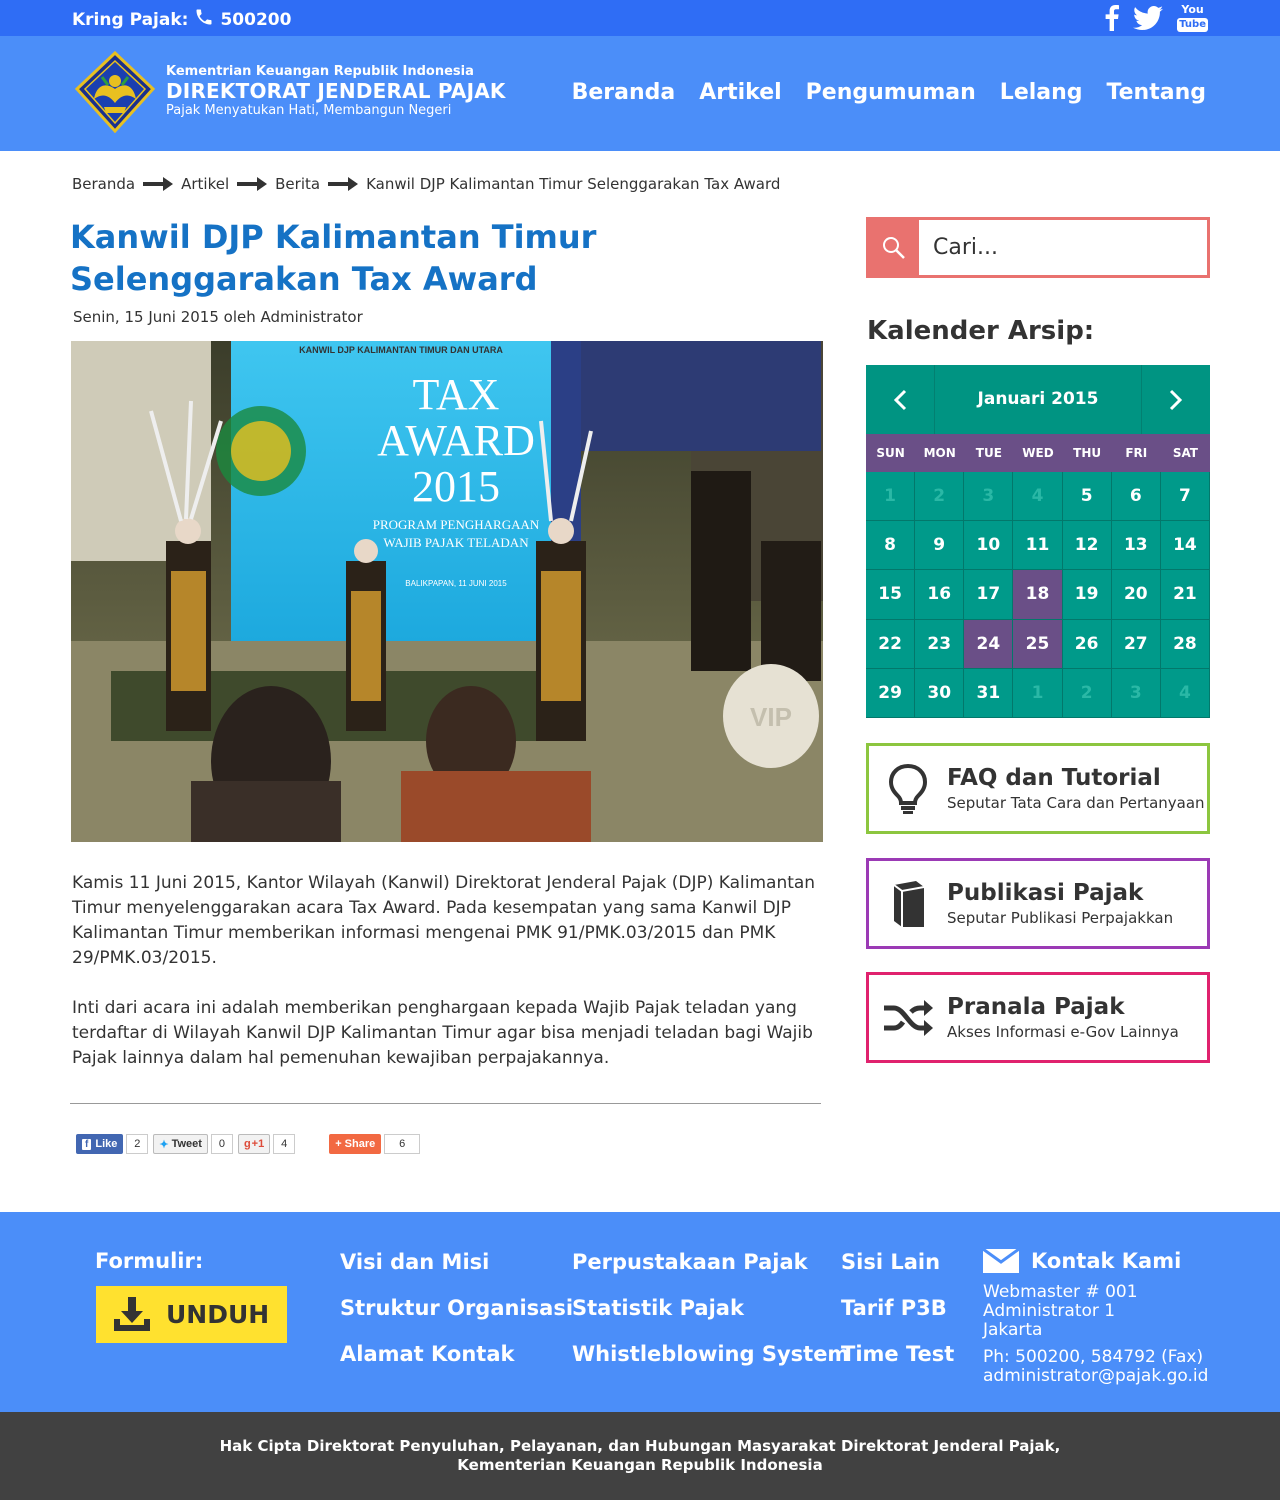  Describe the element at coordinates (456, 486) in the screenshot. I see `photo-banner-year: 2015` at that location.